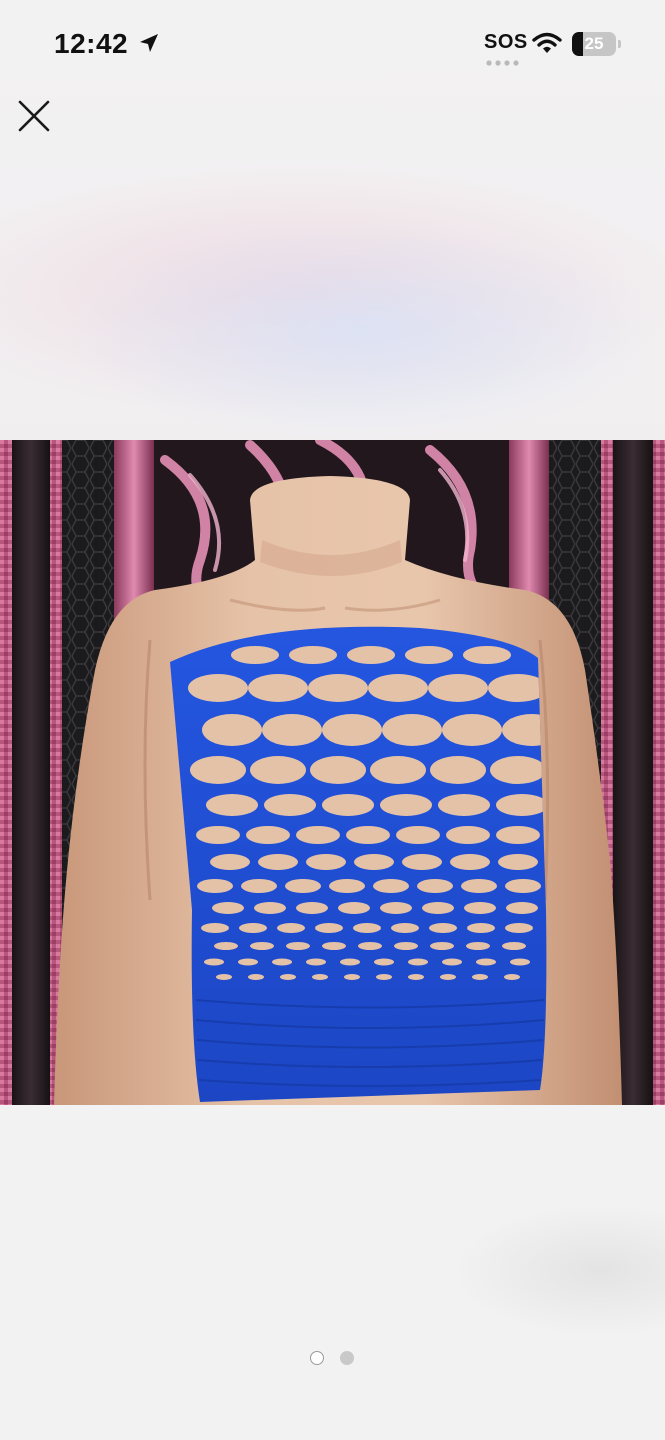 This screenshot has height=1440, width=665. Describe the element at coordinates (91, 43) in the screenshot. I see `status-time: 12:42` at that location.